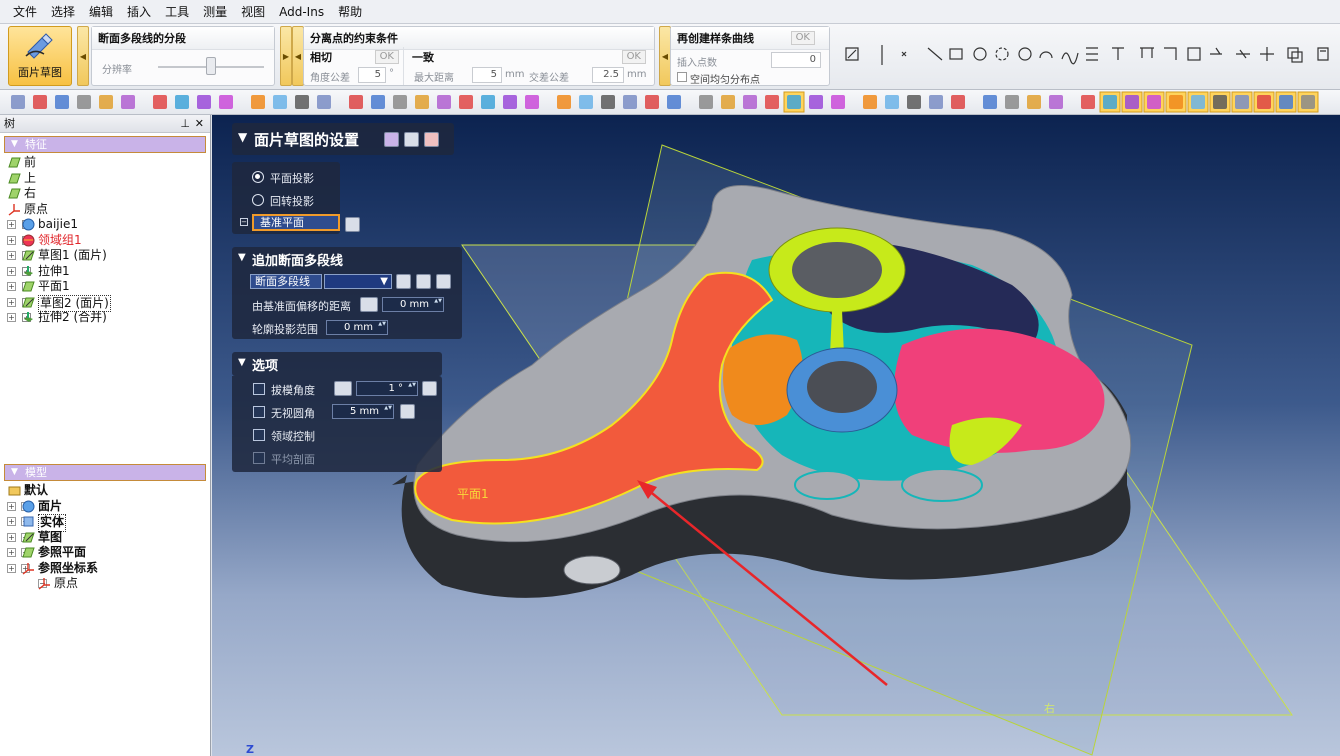 The height and width of the screenshot is (756, 1340). What do you see at coordinates (608, 75) in the screenshot?
I see `cross-tolerance-field: 2.5` at bounding box center [608, 75].